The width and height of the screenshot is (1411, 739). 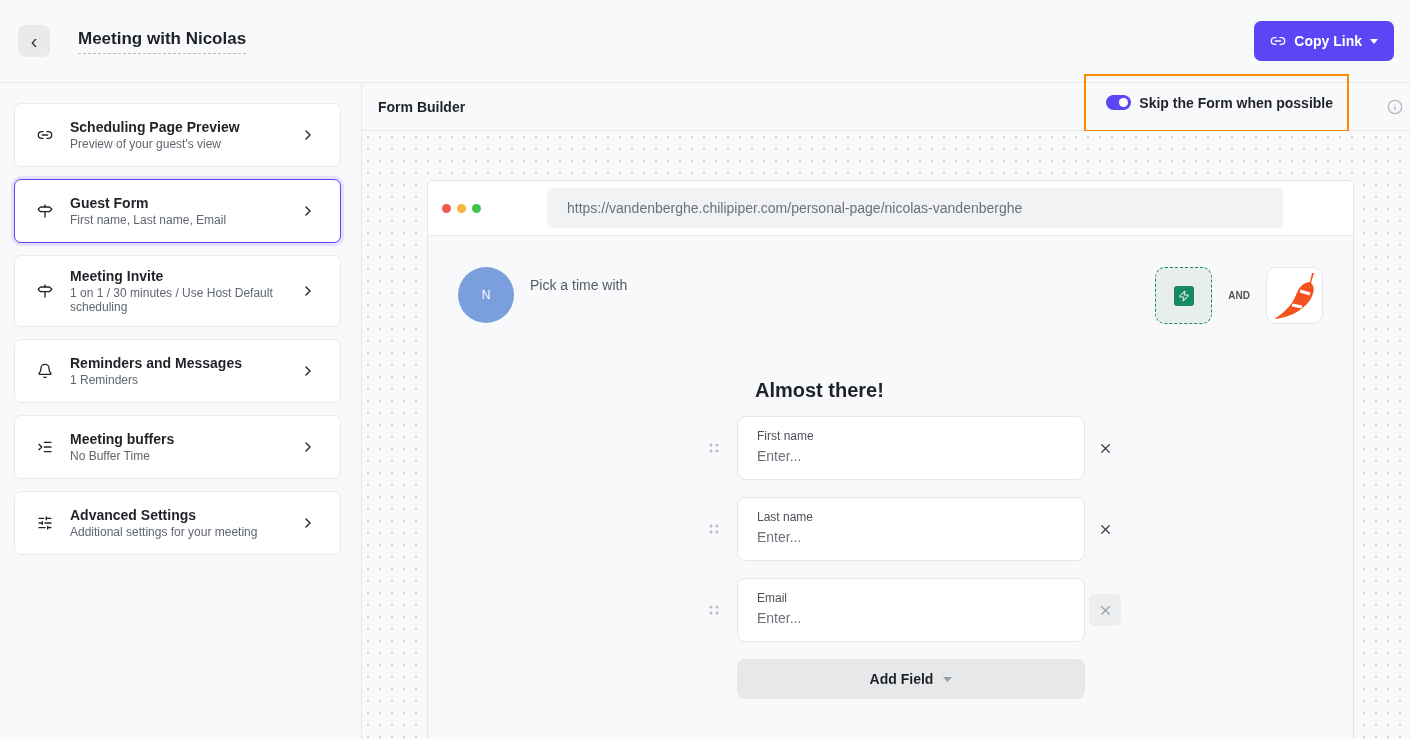 What do you see at coordinates (105, 380) in the screenshot?
I see `item-subtitle: 1 Reminders` at bounding box center [105, 380].